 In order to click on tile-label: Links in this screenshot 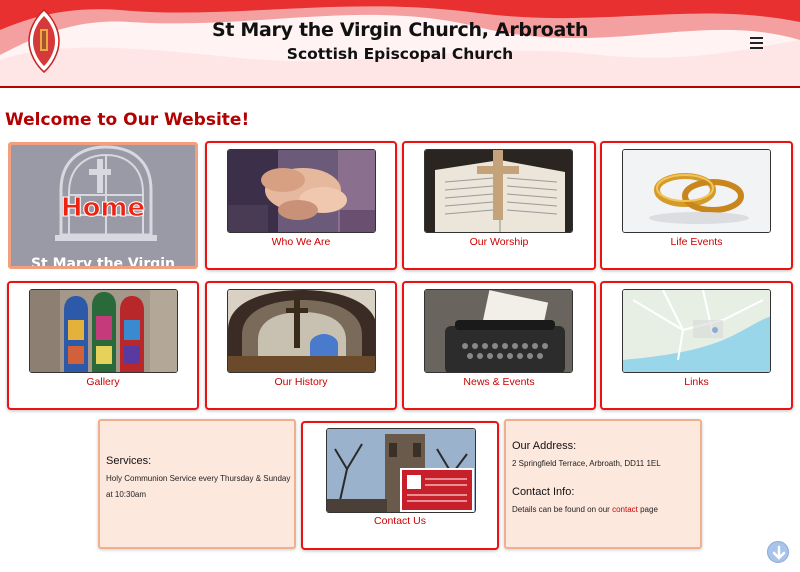, I will do `click(696, 382)`.